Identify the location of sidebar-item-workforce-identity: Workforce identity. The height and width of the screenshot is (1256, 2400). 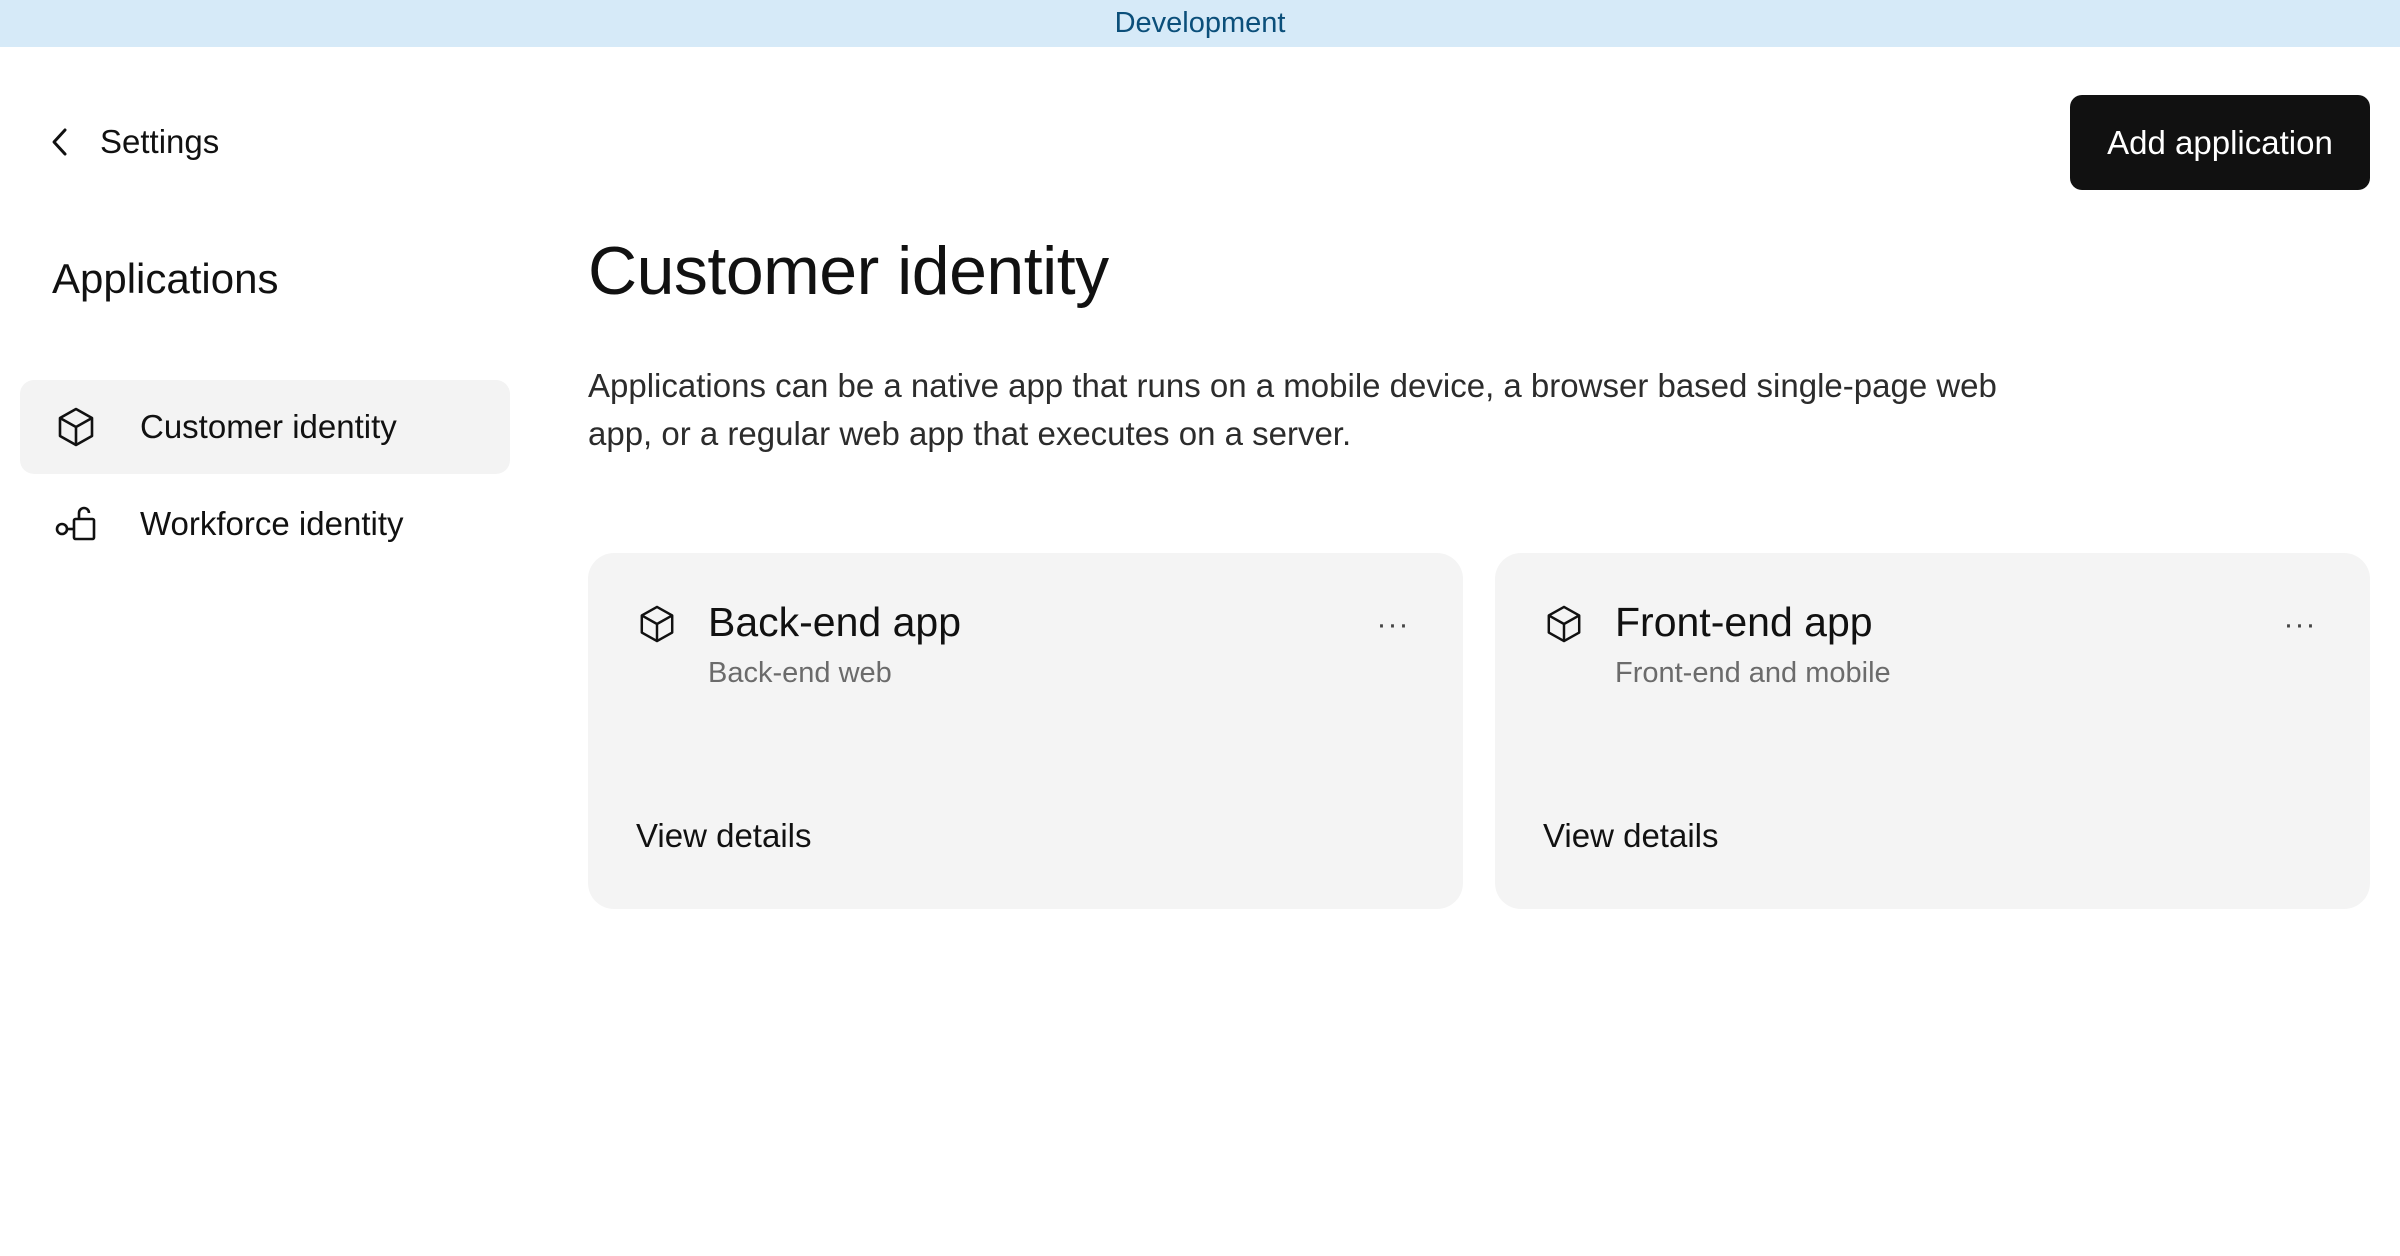
(265, 524).